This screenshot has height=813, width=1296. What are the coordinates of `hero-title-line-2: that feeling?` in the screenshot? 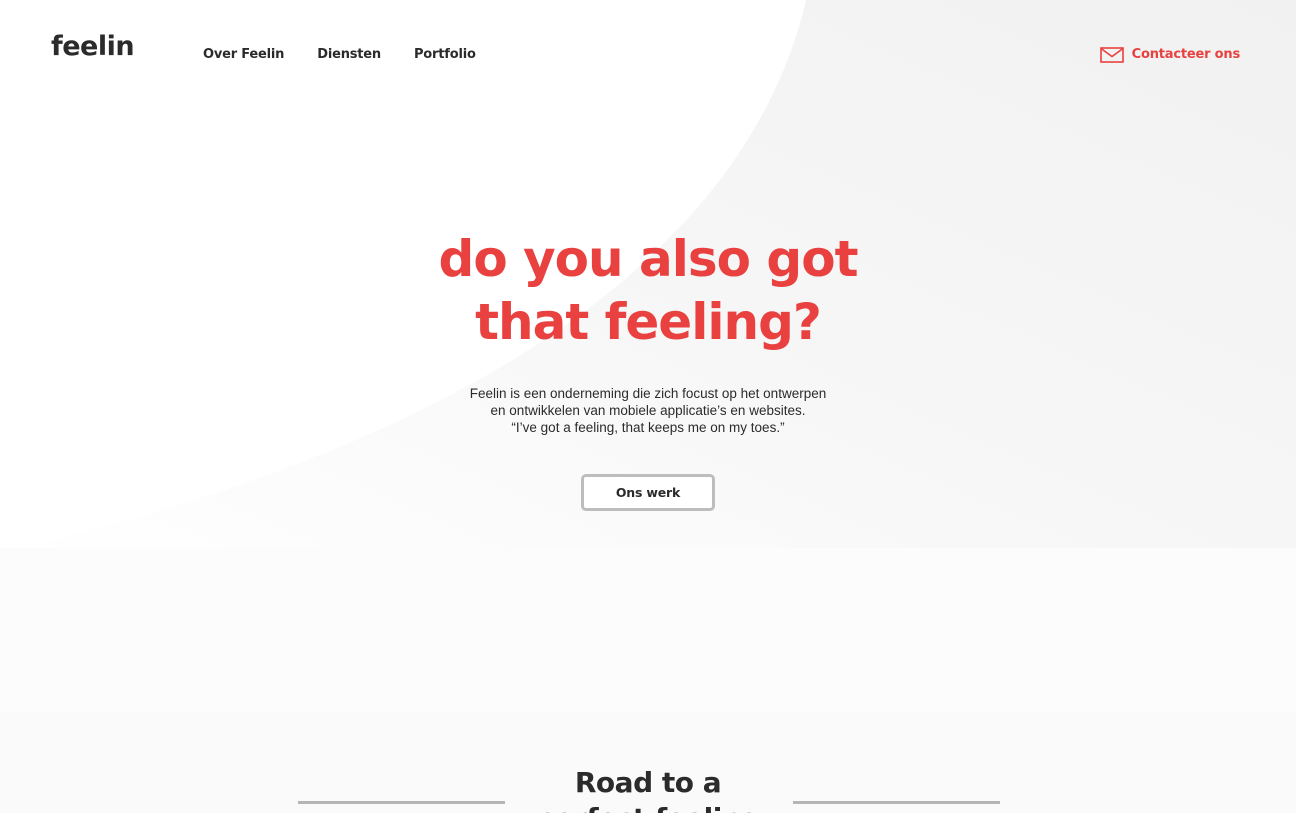 It's located at (648, 322).